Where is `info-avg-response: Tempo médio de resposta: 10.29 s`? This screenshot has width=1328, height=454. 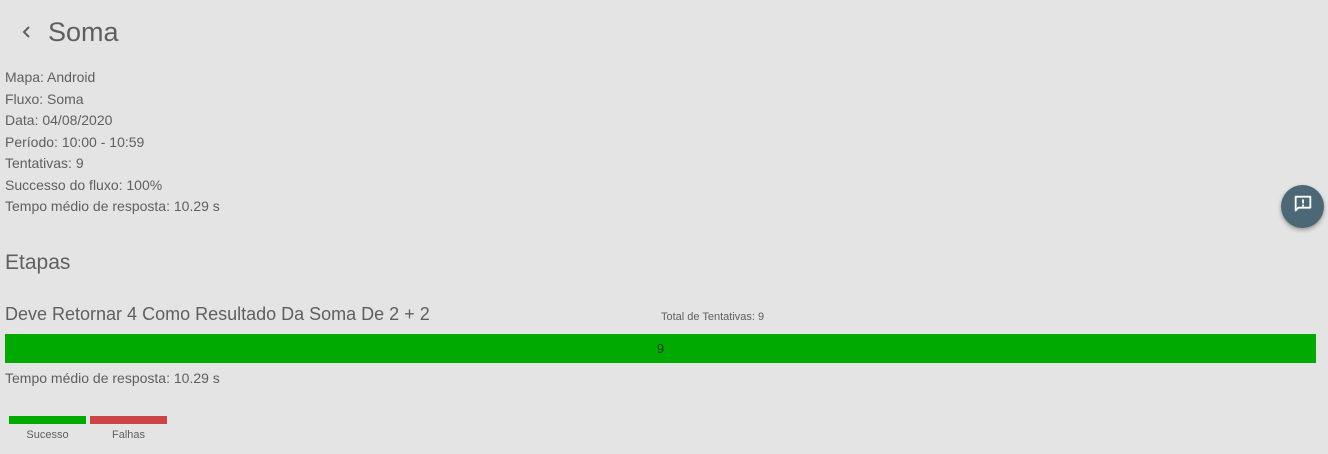 info-avg-response: Tempo médio de resposta: 10.29 s is located at coordinates (112, 206).